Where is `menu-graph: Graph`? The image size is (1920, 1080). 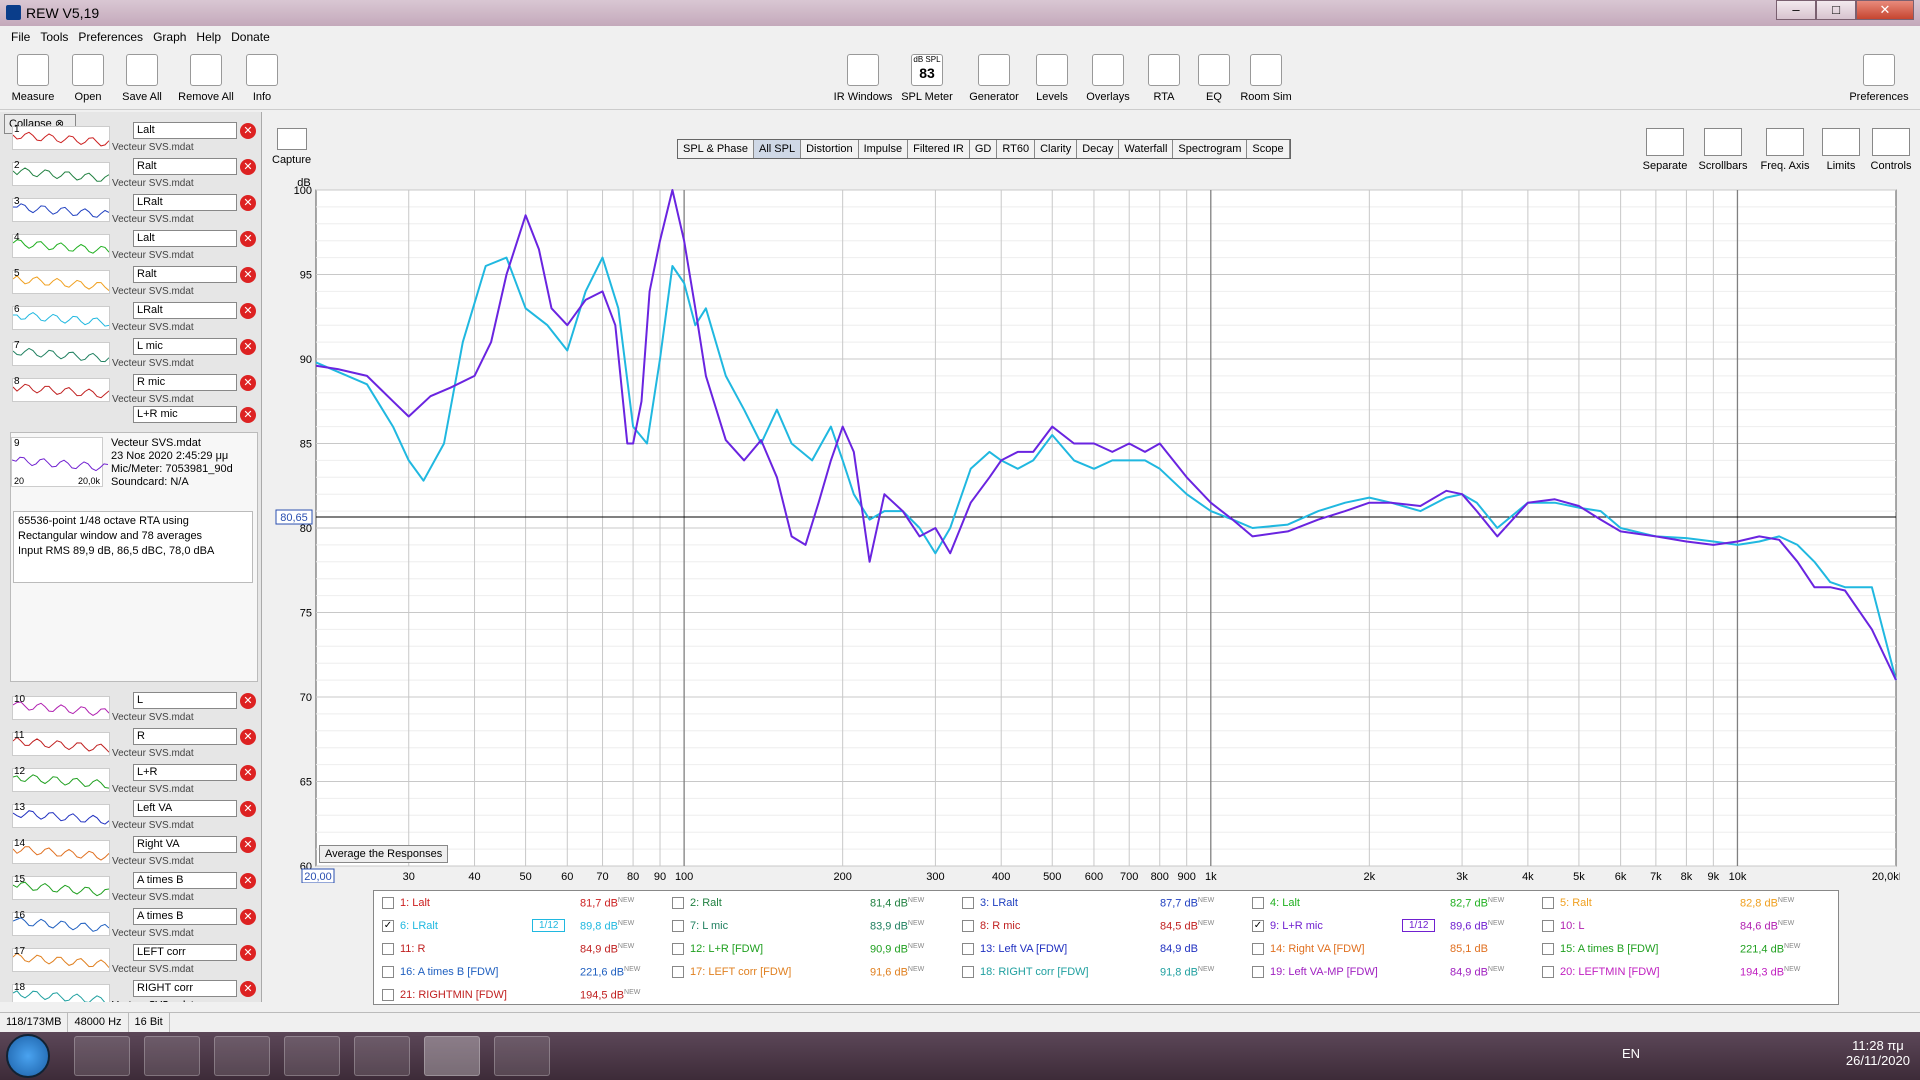 menu-graph: Graph is located at coordinates (169, 37).